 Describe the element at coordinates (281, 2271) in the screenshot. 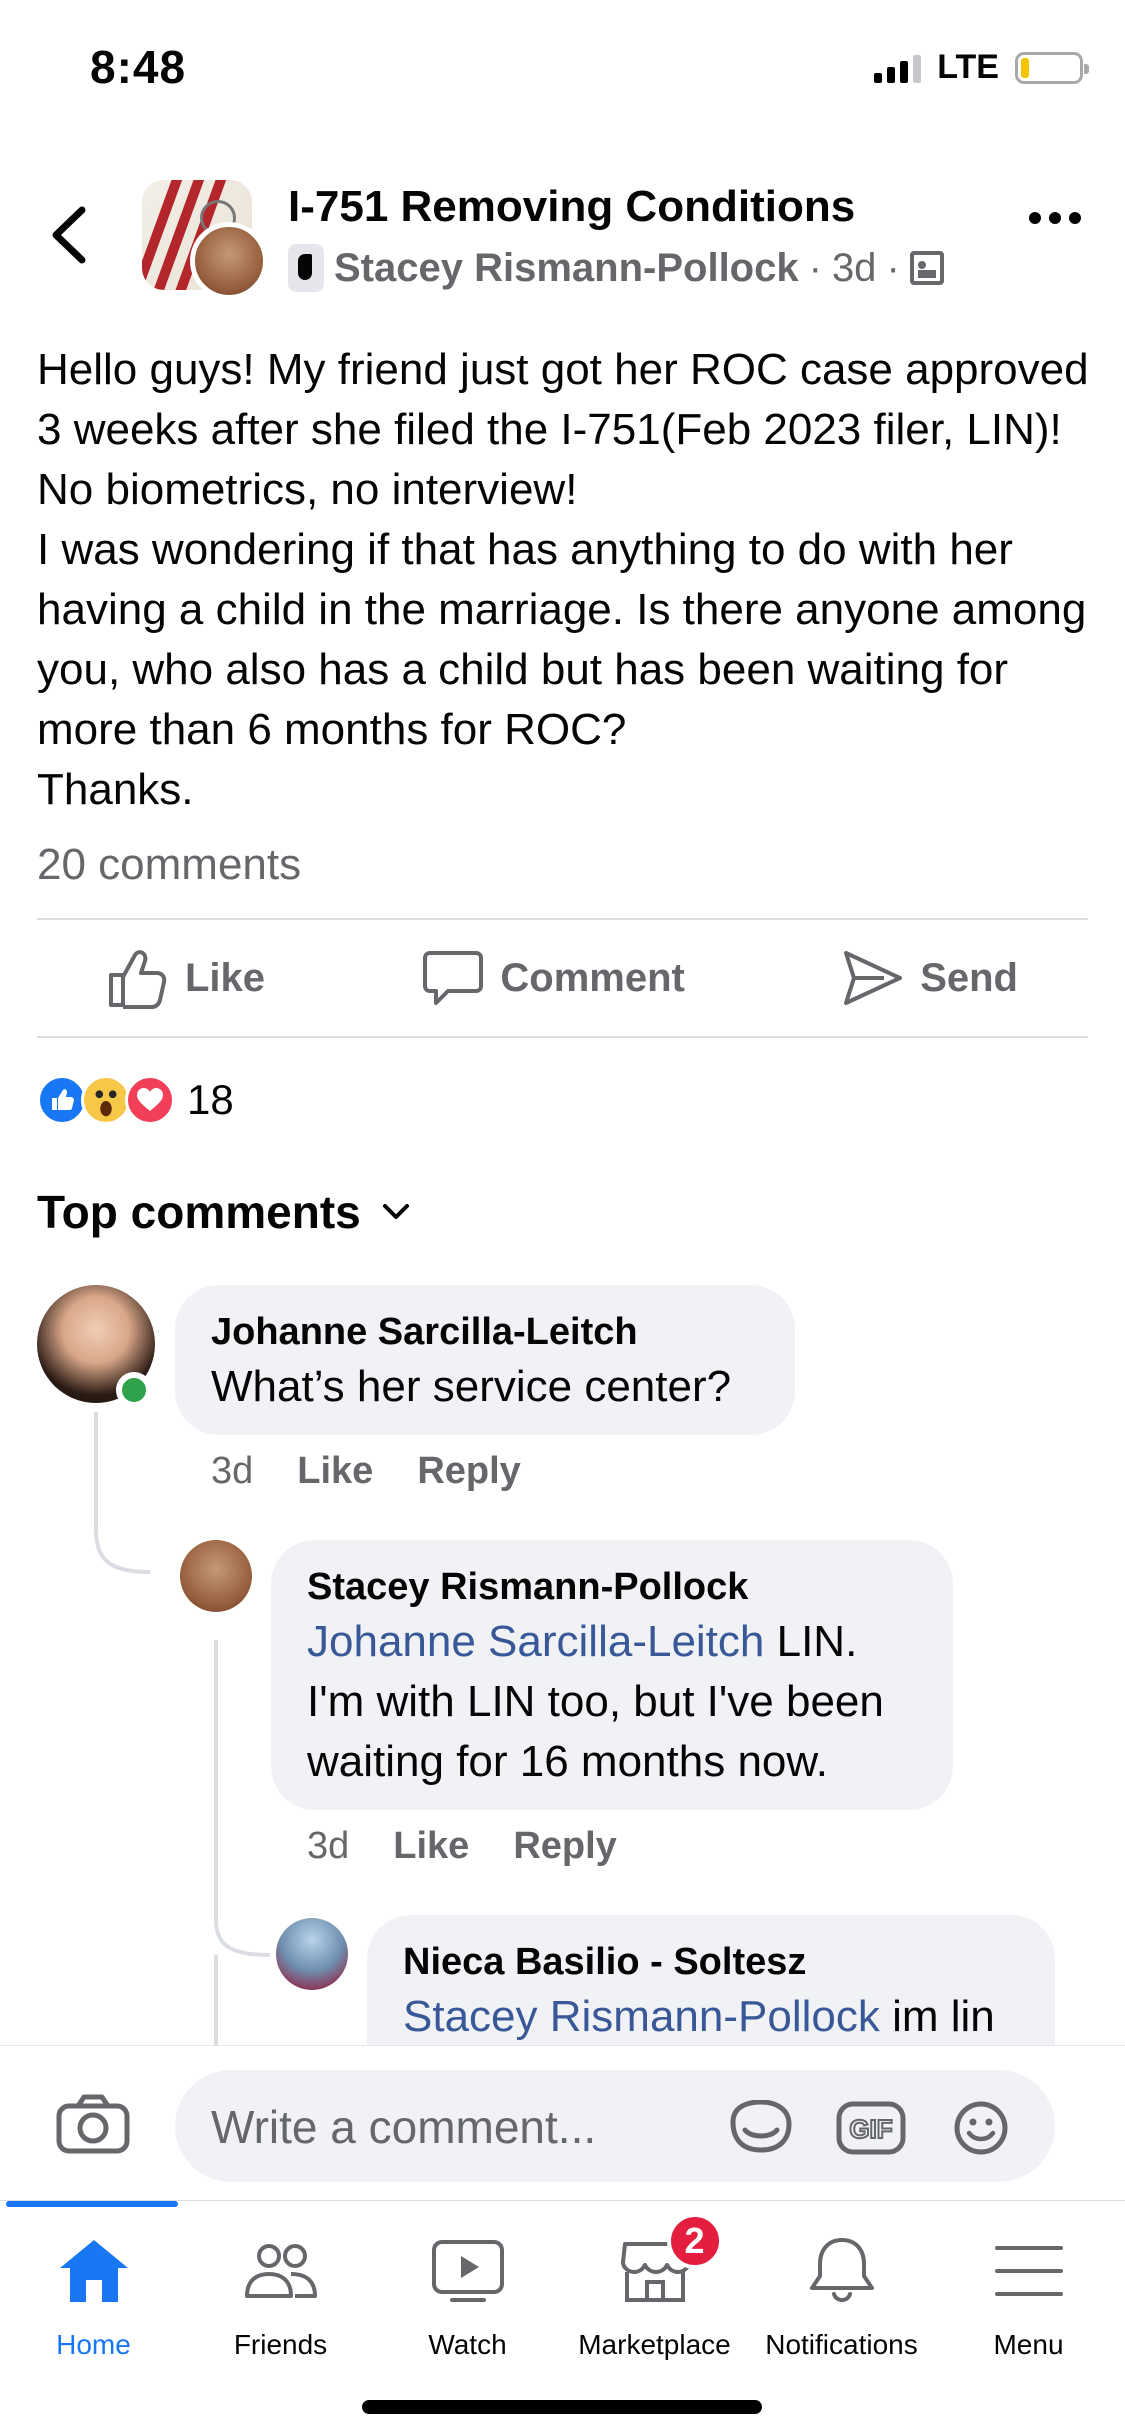

I see `friends-icon` at that location.